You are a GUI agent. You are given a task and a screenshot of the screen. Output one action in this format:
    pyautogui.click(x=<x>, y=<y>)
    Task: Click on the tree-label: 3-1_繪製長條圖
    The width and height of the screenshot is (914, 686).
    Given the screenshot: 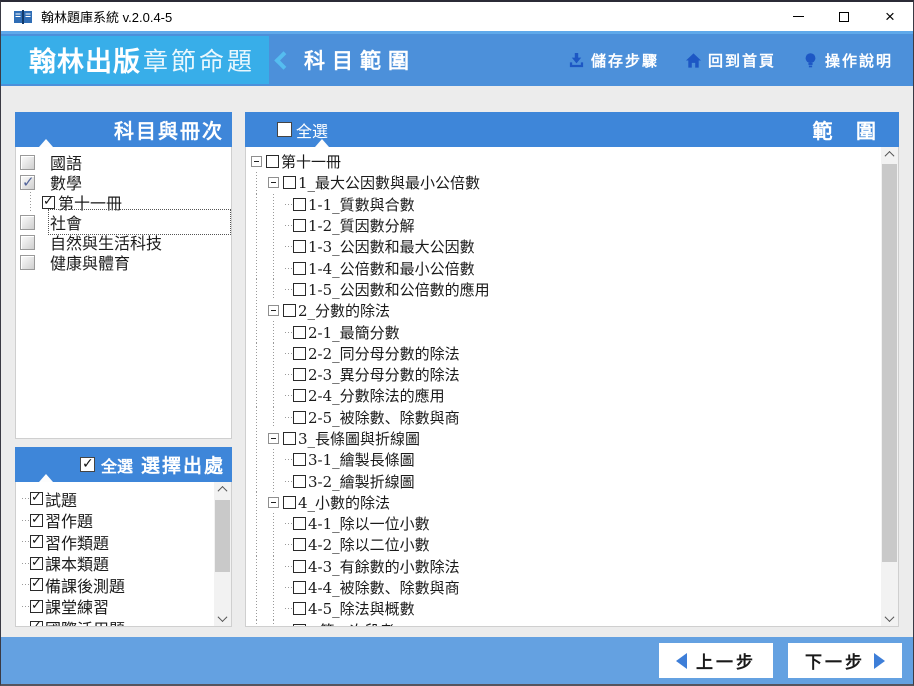 What is the action you would take?
    pyautogui.click(x=361, y=459)
    